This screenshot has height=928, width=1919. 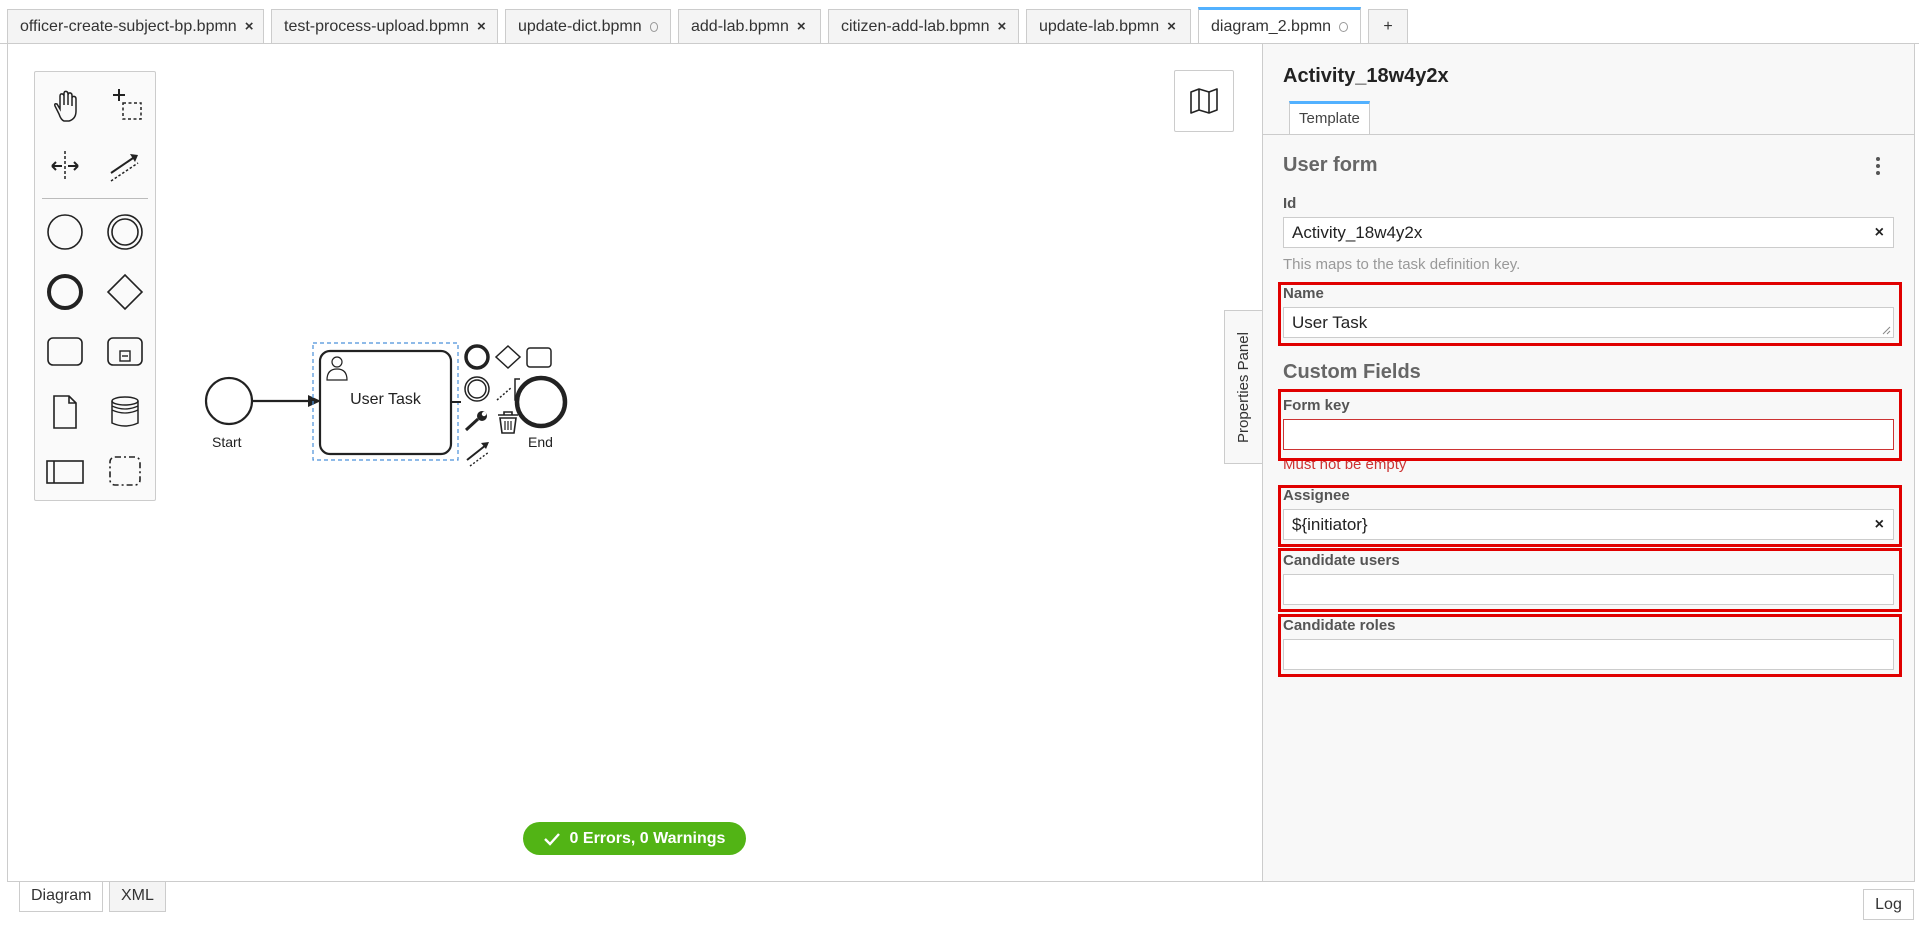 What do you see at coordinates (1099, 26) in the screenshot?
I see `tab-label: update-lab.bpmn` at bounding box center [1099, 26].